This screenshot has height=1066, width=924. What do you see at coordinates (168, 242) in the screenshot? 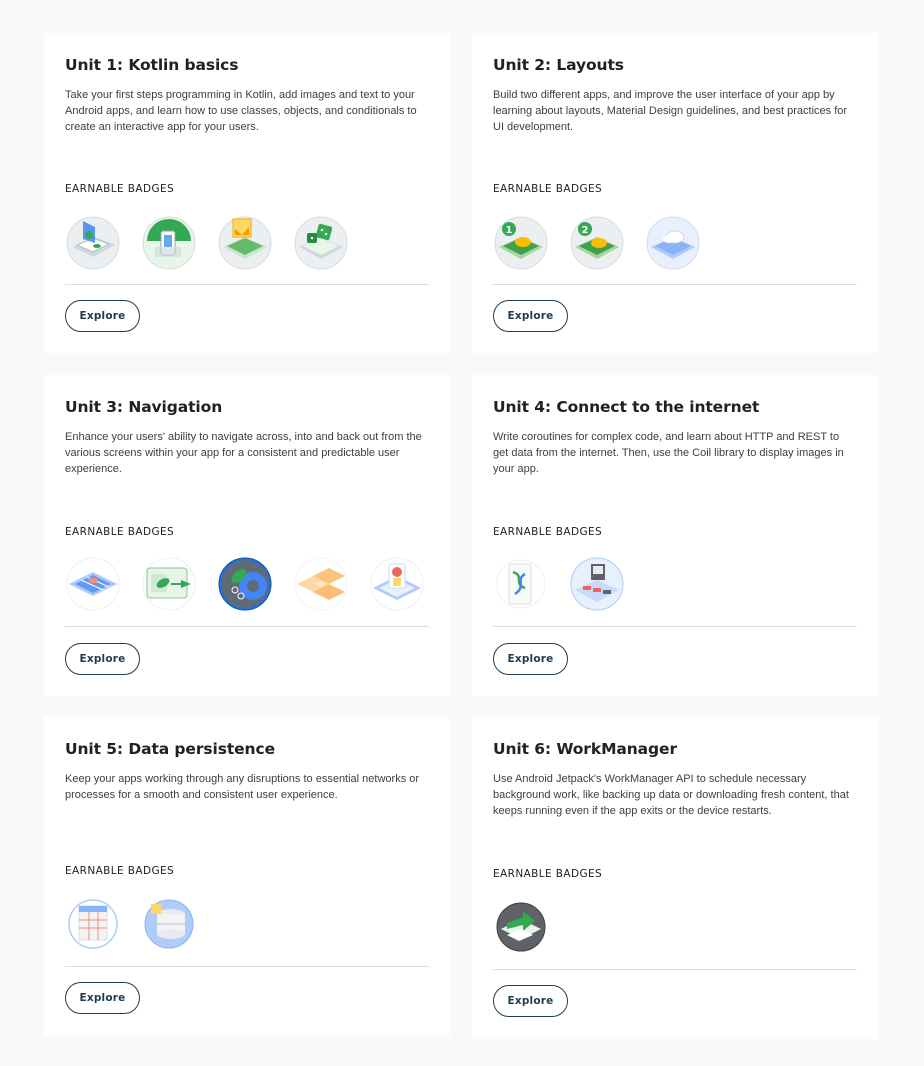
I see `phone-badge-icon` at bounding box center [168, 242].